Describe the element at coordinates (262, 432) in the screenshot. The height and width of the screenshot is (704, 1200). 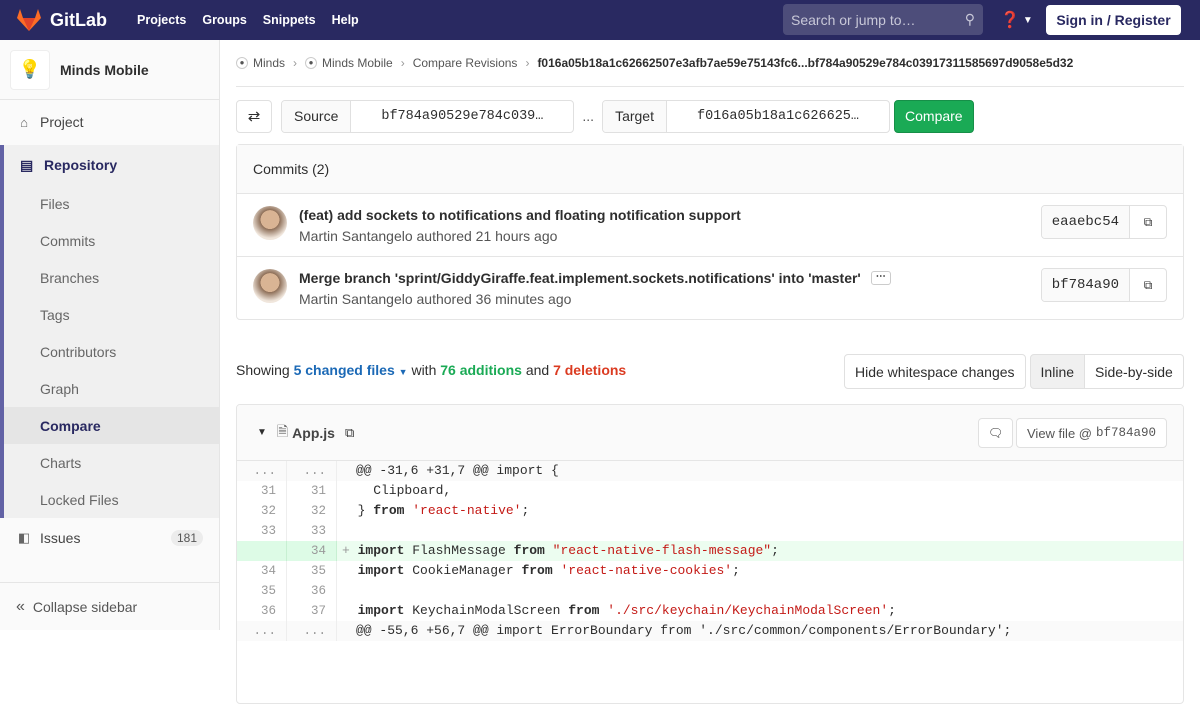
I see `collapse-caret-icon: ▼` at that location.